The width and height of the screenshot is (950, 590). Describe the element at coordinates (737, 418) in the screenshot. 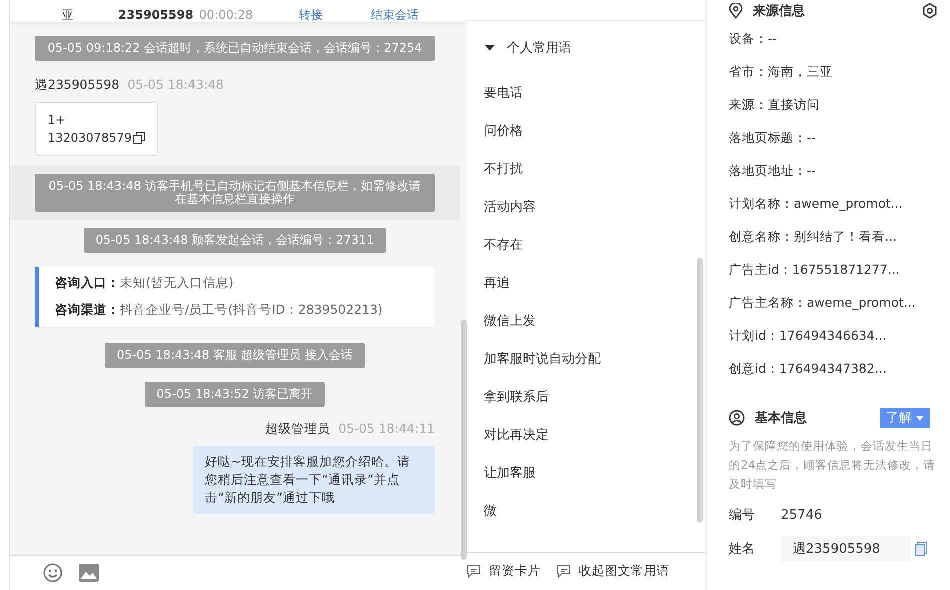

I see `user-icon` at that location.